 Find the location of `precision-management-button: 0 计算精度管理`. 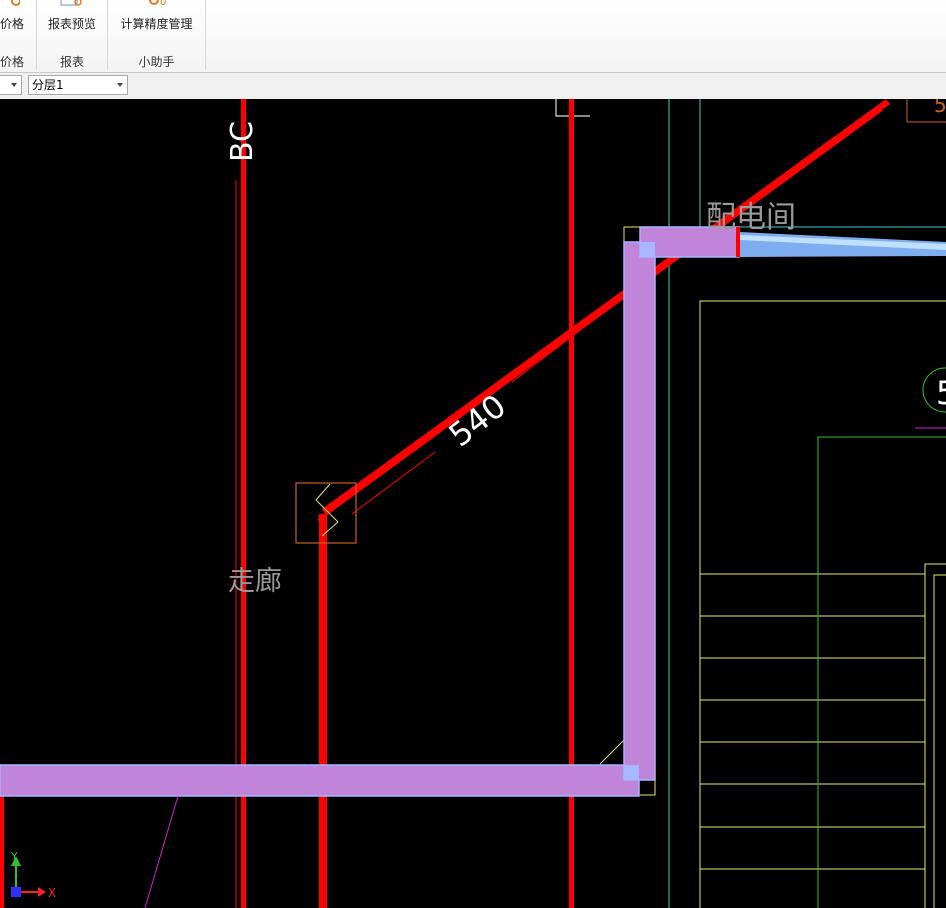

precision-management-button: 0 计算精度管理 is located at coordinates (156, 22).